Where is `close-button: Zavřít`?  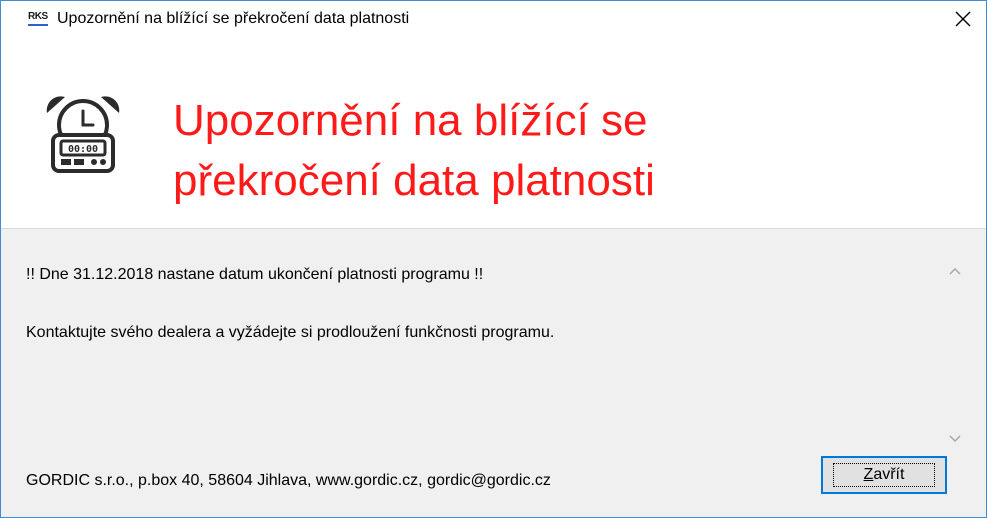
close-button: Zavřít is located at coordinates (884, 475).